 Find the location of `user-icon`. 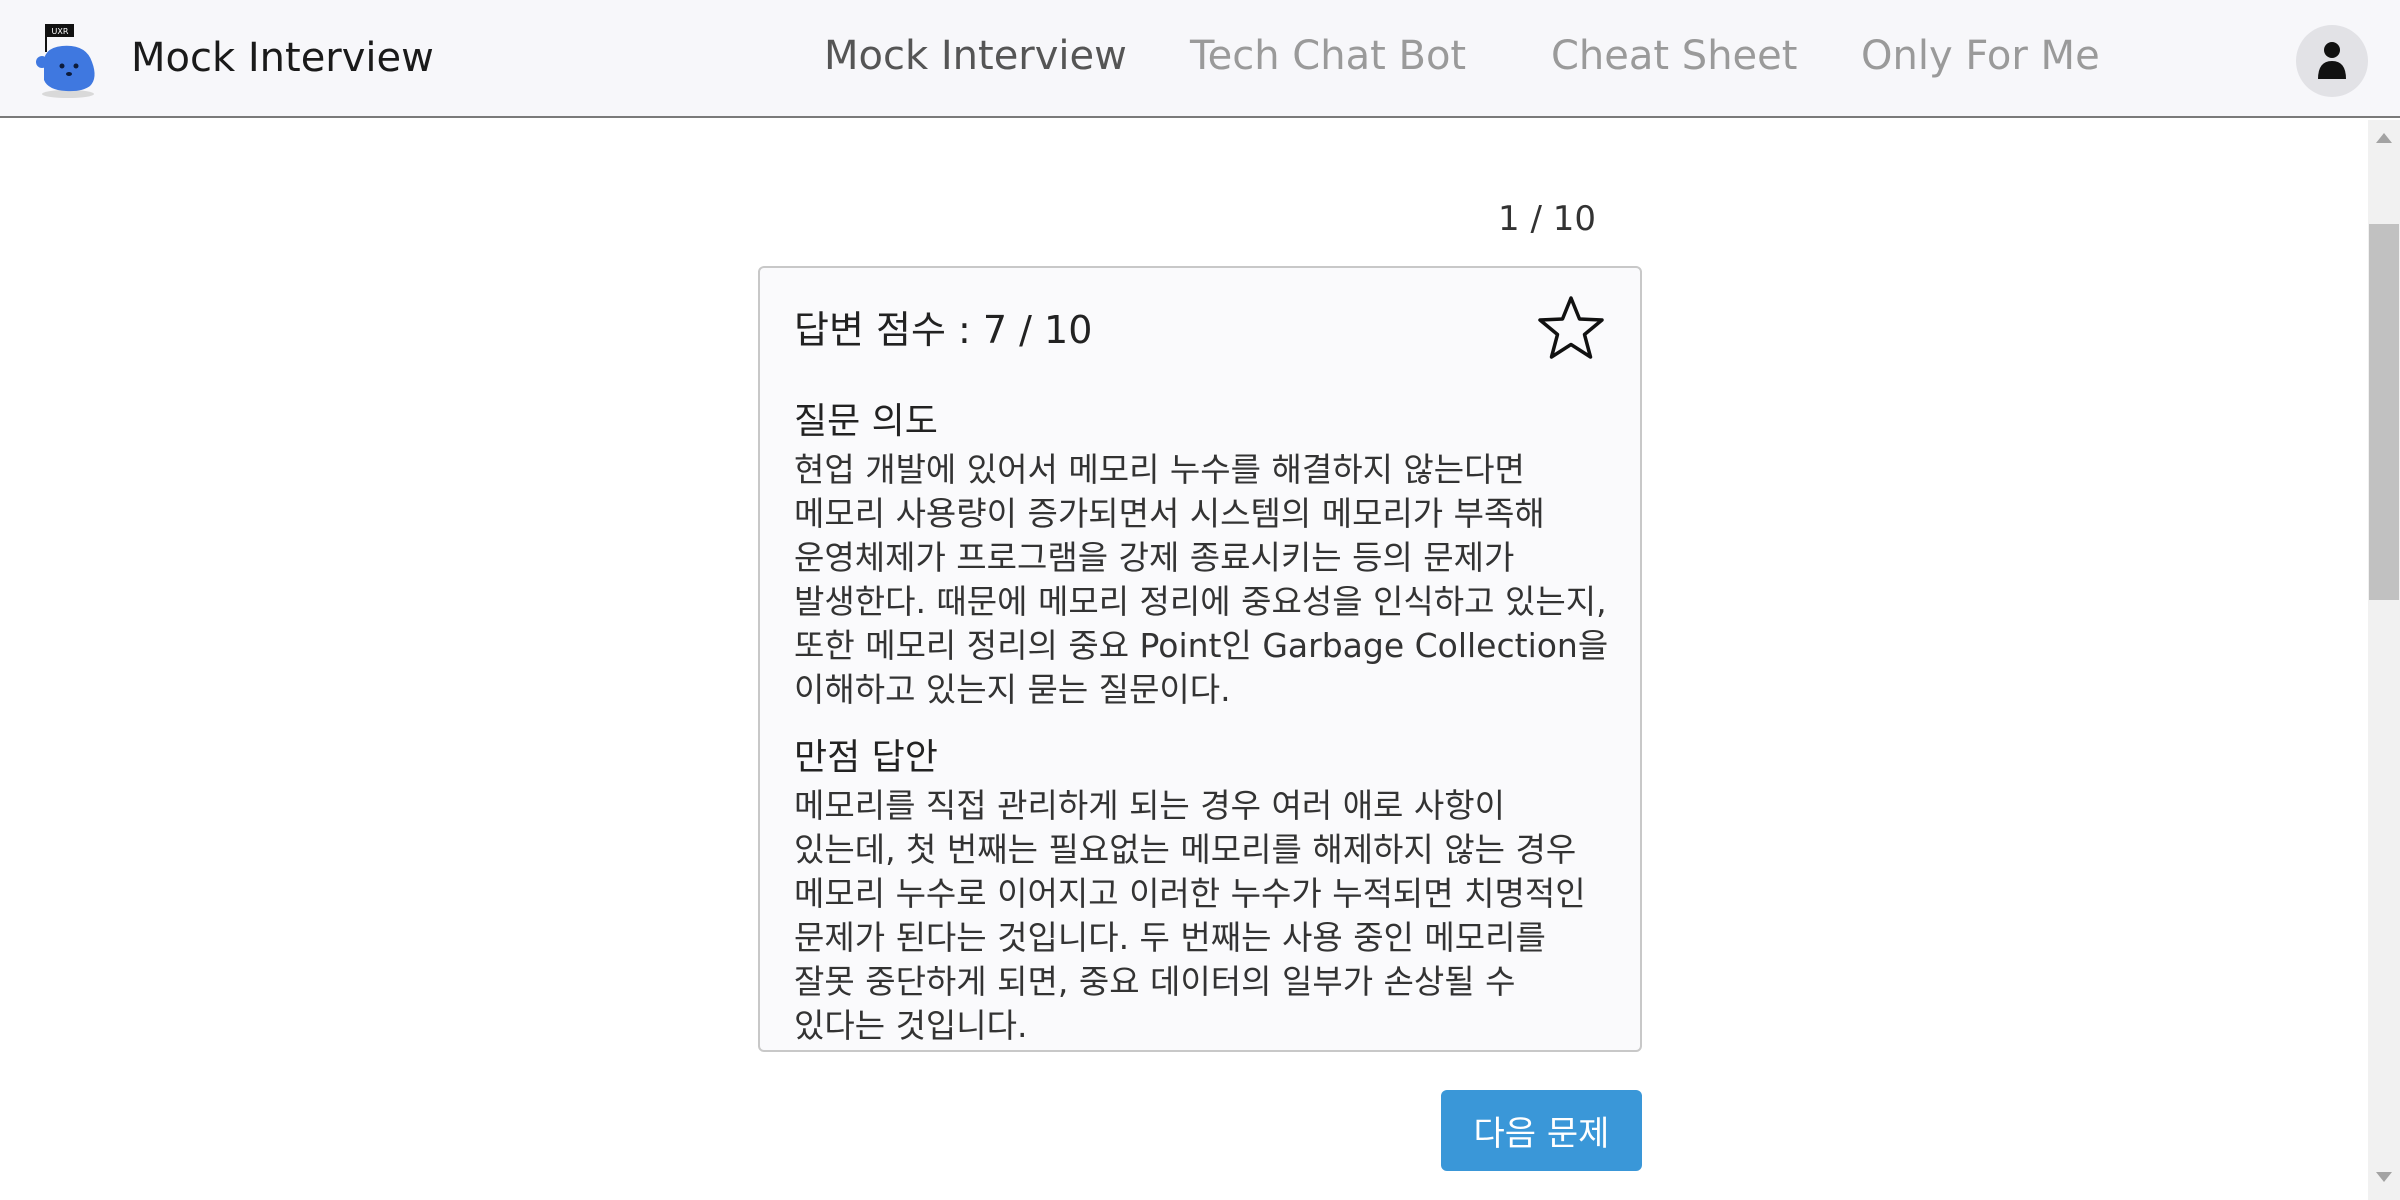

user-icon is located at coordinates (2332, 60).